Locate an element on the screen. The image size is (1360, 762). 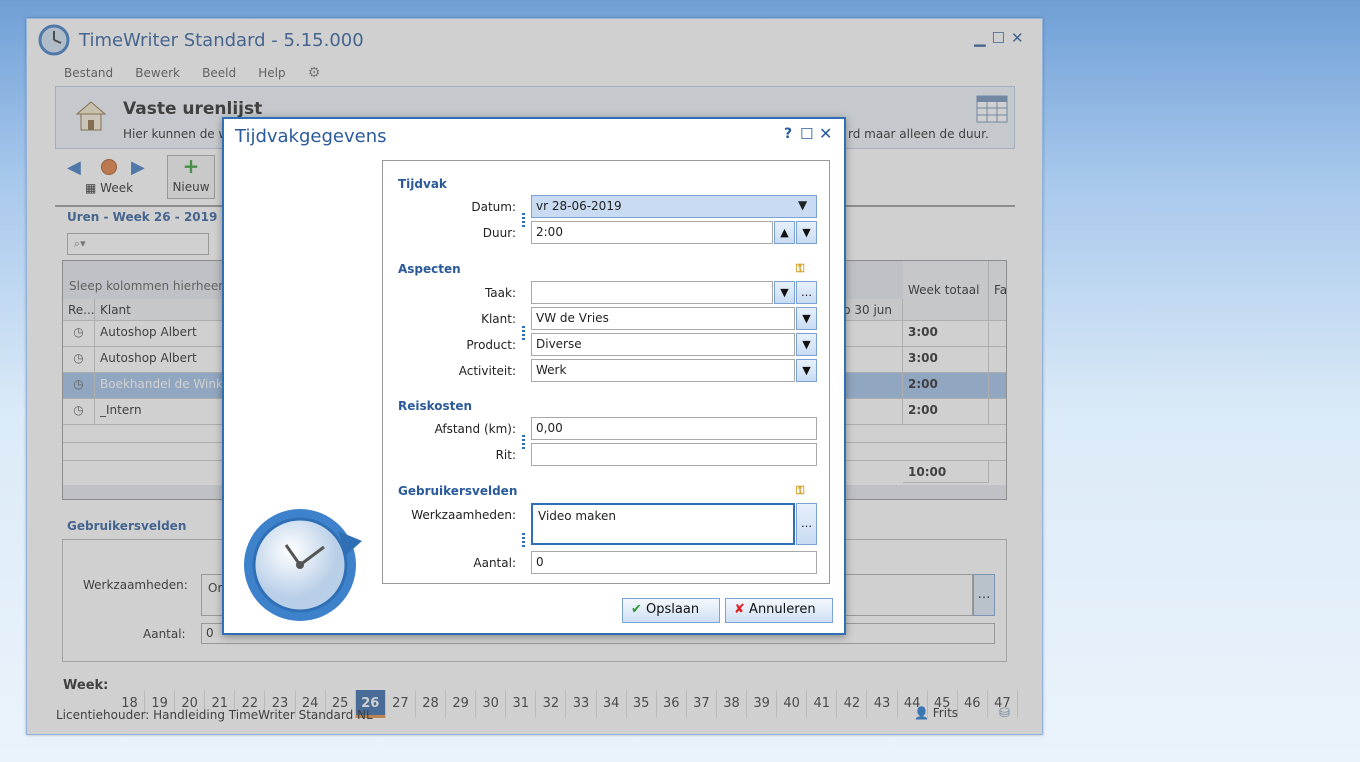
duur-down-button: ▼ is located at coordinates (806, 232).